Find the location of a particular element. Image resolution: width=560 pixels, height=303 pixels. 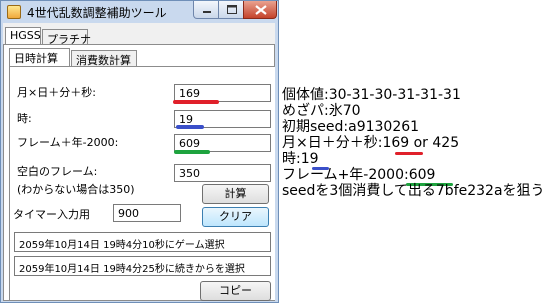

calc-button: 計算 is located at coordinates (235, 194).